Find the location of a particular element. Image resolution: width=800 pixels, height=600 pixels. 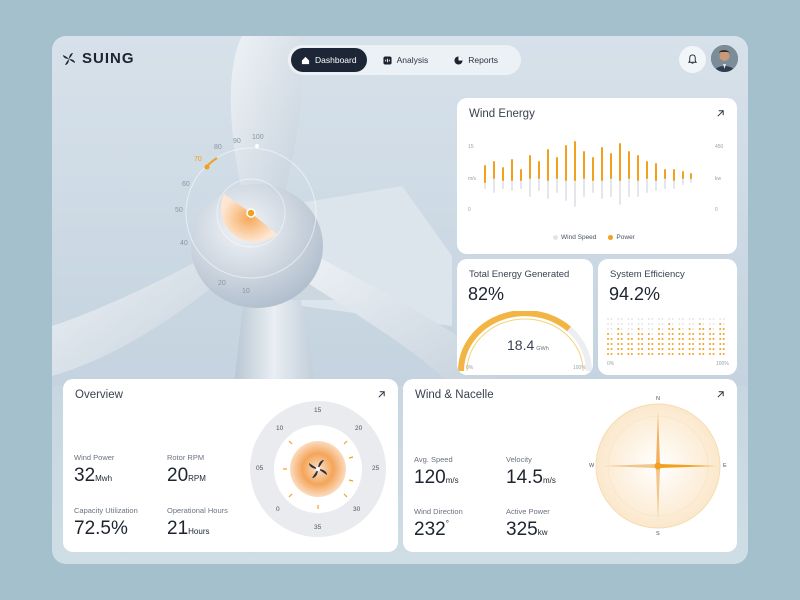

velocity-value: 14.5 is located at coordinates (524, 477).